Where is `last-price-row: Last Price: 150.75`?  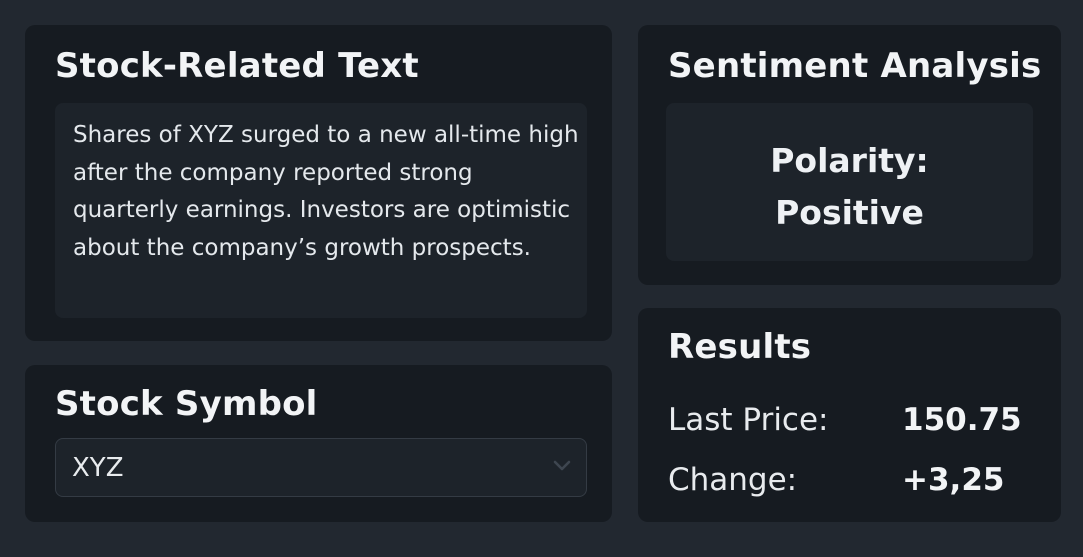 last-price-row: Last Price: 150.75 is located at coordinates (848, 422).